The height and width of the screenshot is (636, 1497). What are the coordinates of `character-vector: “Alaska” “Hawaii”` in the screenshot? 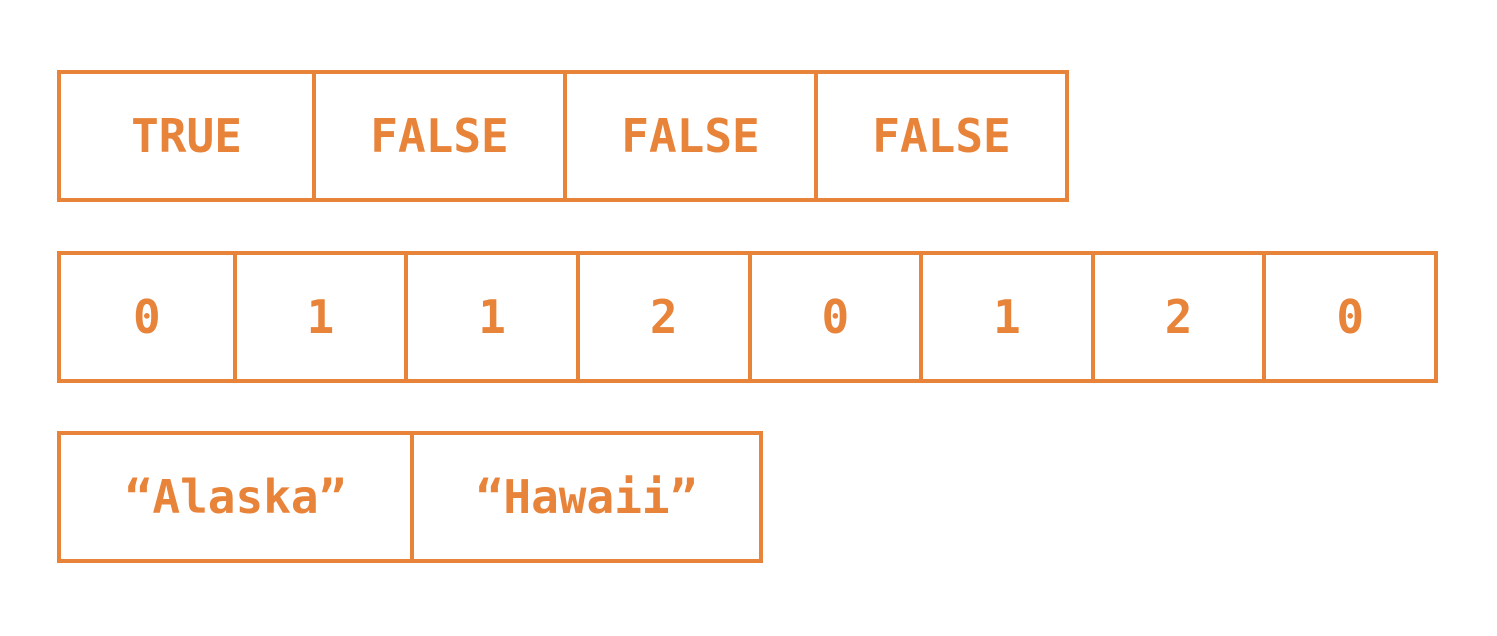 It's located at (410, 497).